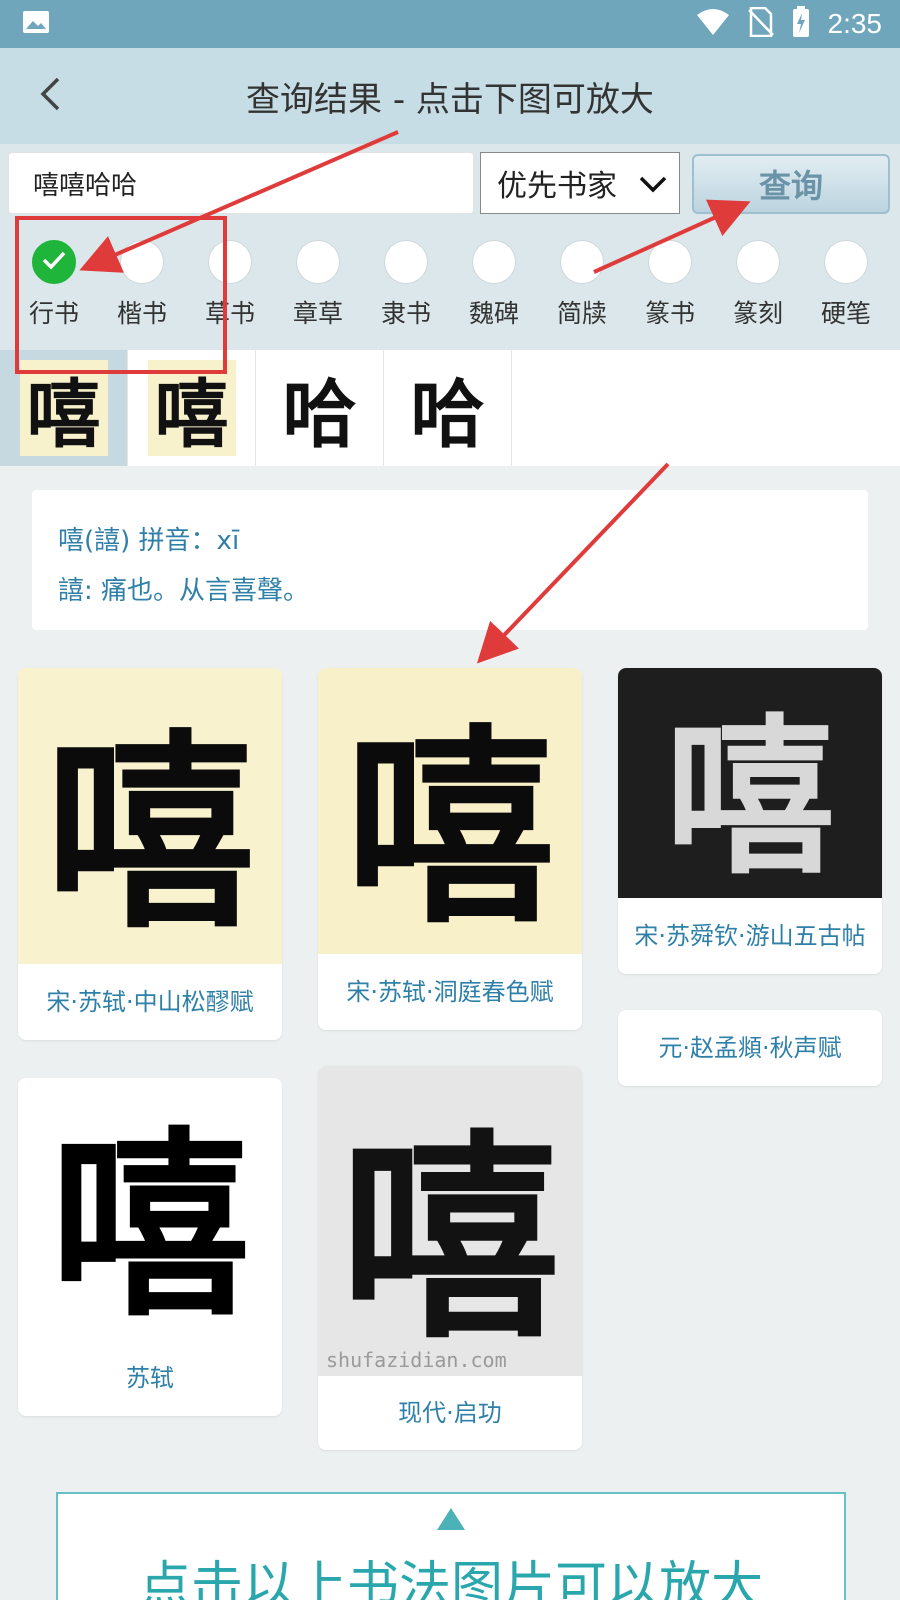 The height and width of the screenshot is (1600, 900). I want to click on wifi-icon, so click(713, 24).